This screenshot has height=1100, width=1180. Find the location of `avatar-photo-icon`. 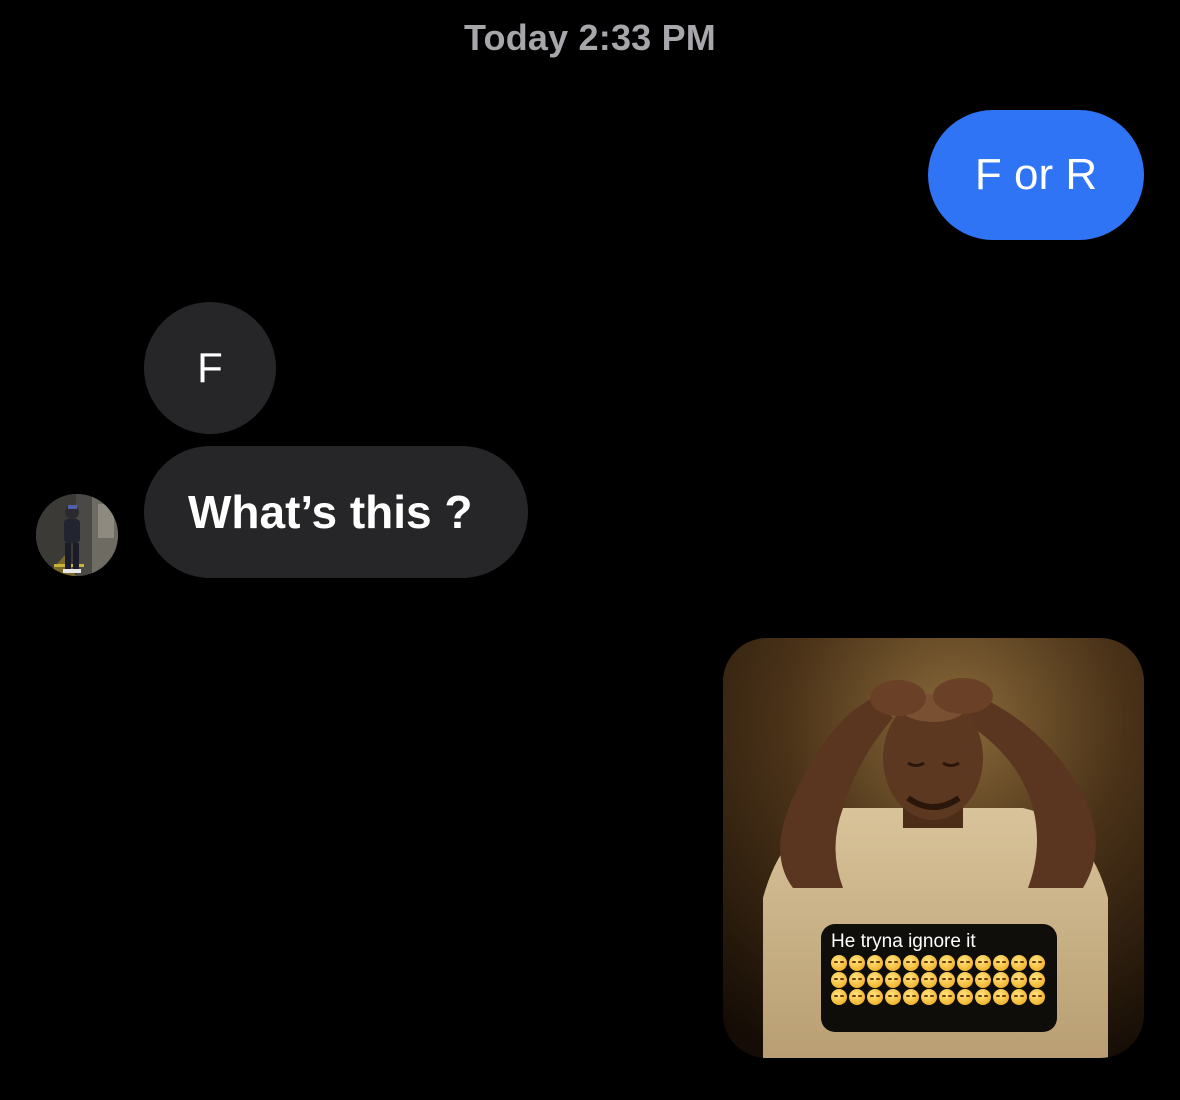

avatar-photo-icon is located at coordinates (77, 535).